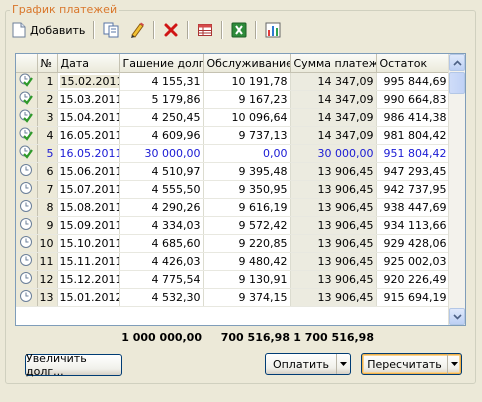 The image size is (482, 402). What do you see at coordinates (47, 63) in the screenshot?
I see `number-col-header: №` at bounding box center [47, 63].